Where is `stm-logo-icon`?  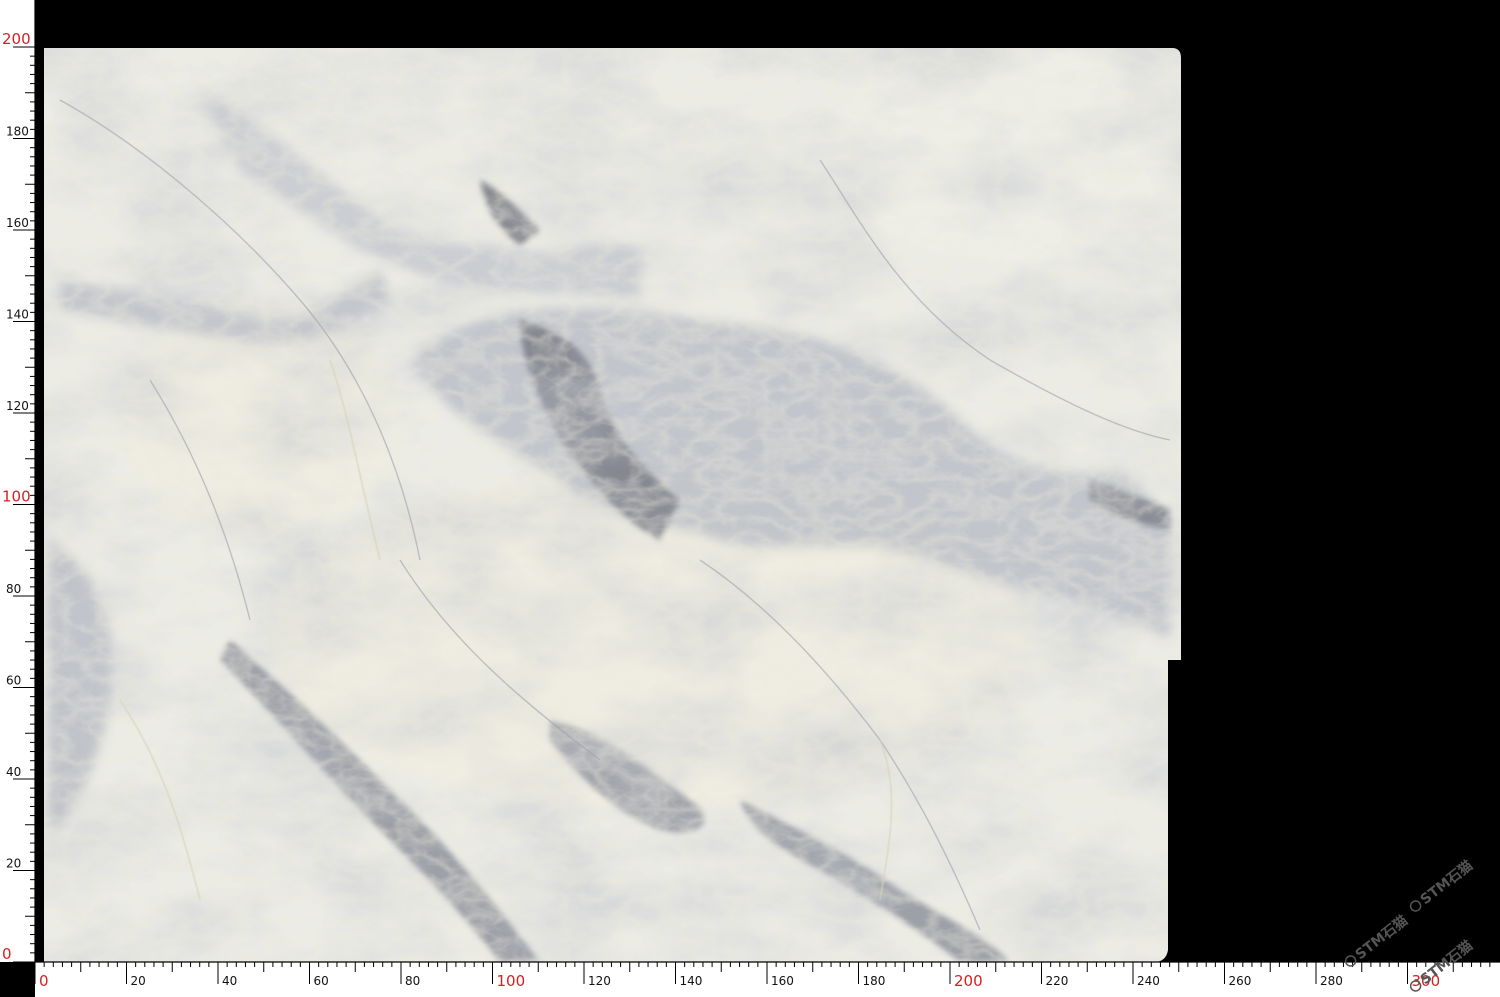 stm-logo-icon is located at coordinates (1415, 906).